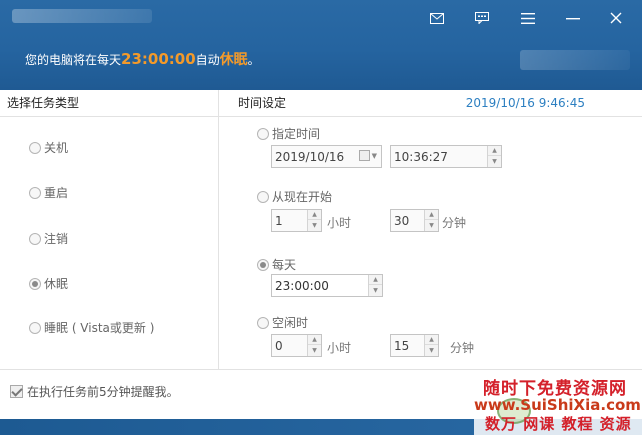  Describe the element at coordinates (430, 103) in the screenshot. I see `time-settings-heading-bar: 时间设定 2019/10/16 9:46:45` at that location.